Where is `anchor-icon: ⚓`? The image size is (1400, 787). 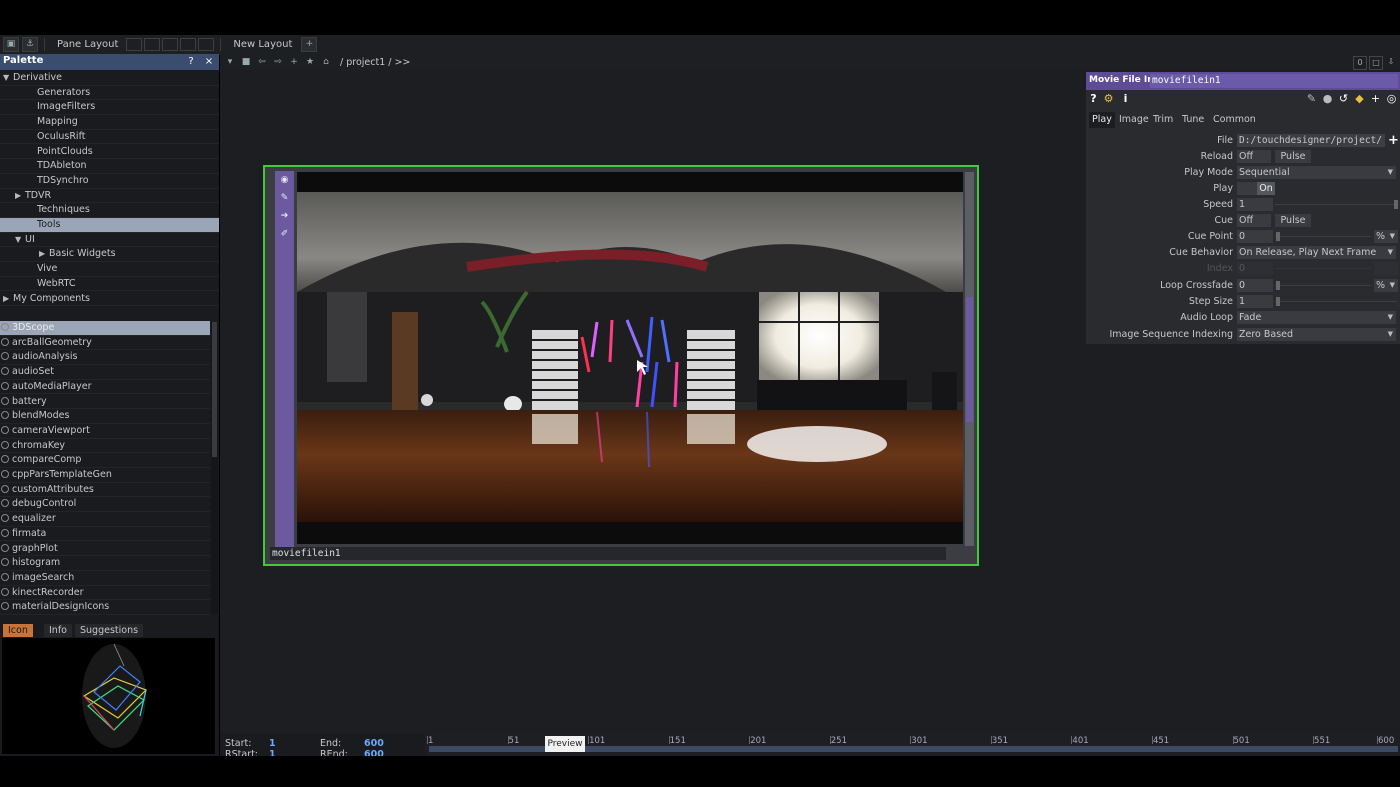
anchor-icon: ⚓ is located at coordinates (30, 44).